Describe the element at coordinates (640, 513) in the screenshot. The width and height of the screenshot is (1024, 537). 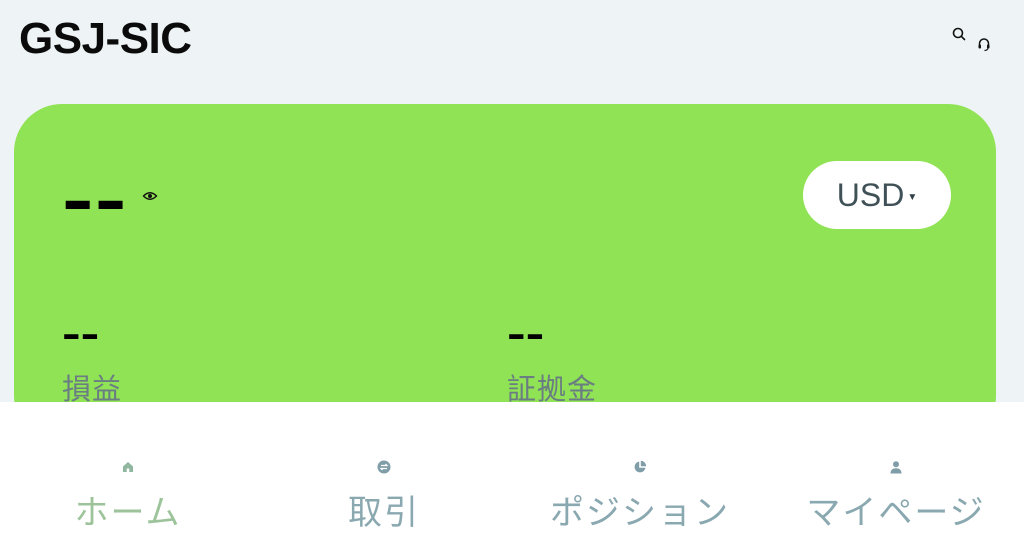
I see `nav-label-positions: ポジション` at that location.